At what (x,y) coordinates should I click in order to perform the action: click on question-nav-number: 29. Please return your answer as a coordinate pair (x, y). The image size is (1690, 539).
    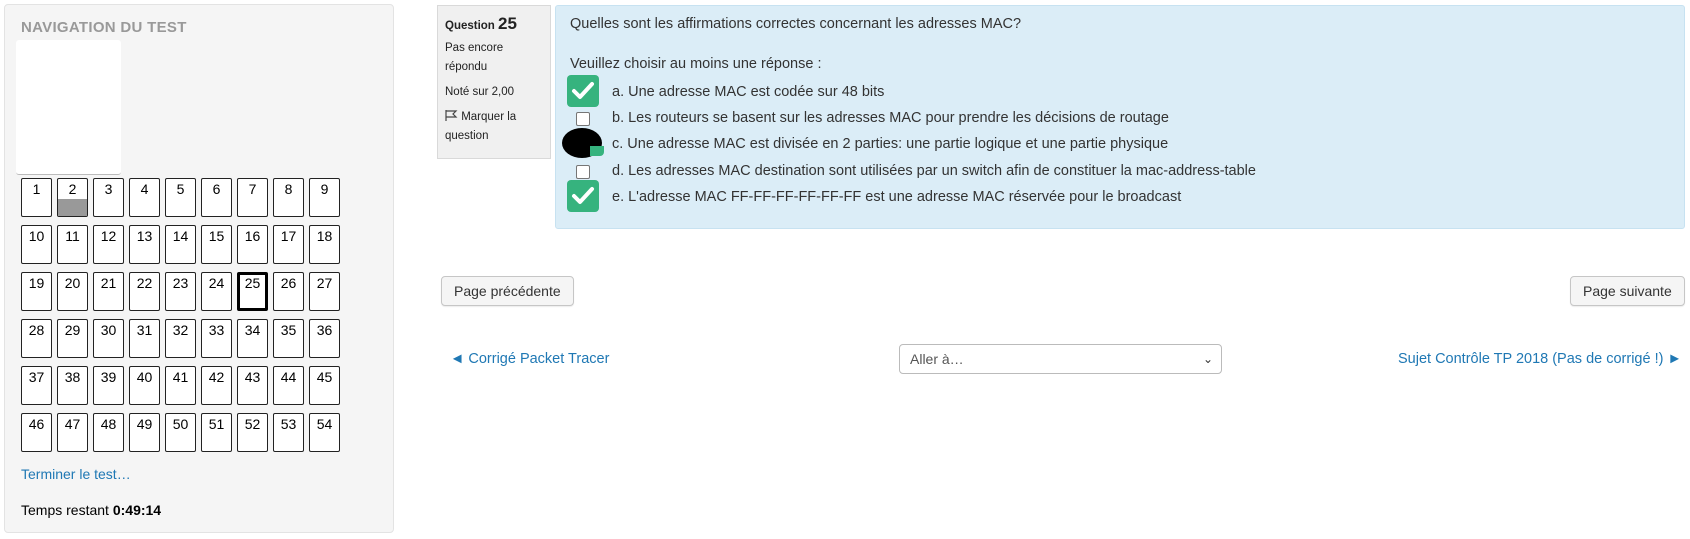
    Looking at the image, I should click on (72, 330).